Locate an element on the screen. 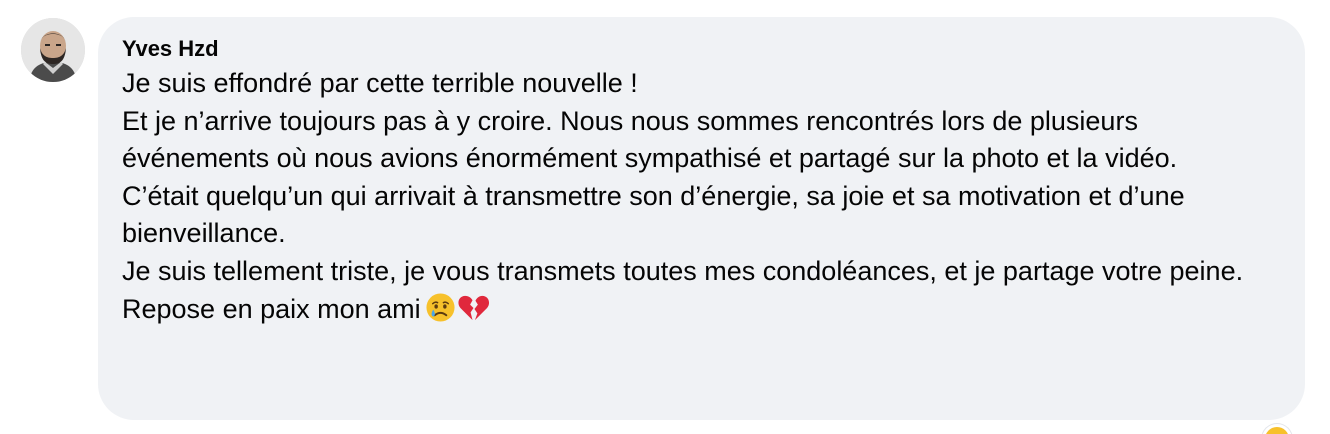 Image resolution: width=1330 pixels, height=434 pixels. crying-face-emoji is located at coordinates (440, 313).